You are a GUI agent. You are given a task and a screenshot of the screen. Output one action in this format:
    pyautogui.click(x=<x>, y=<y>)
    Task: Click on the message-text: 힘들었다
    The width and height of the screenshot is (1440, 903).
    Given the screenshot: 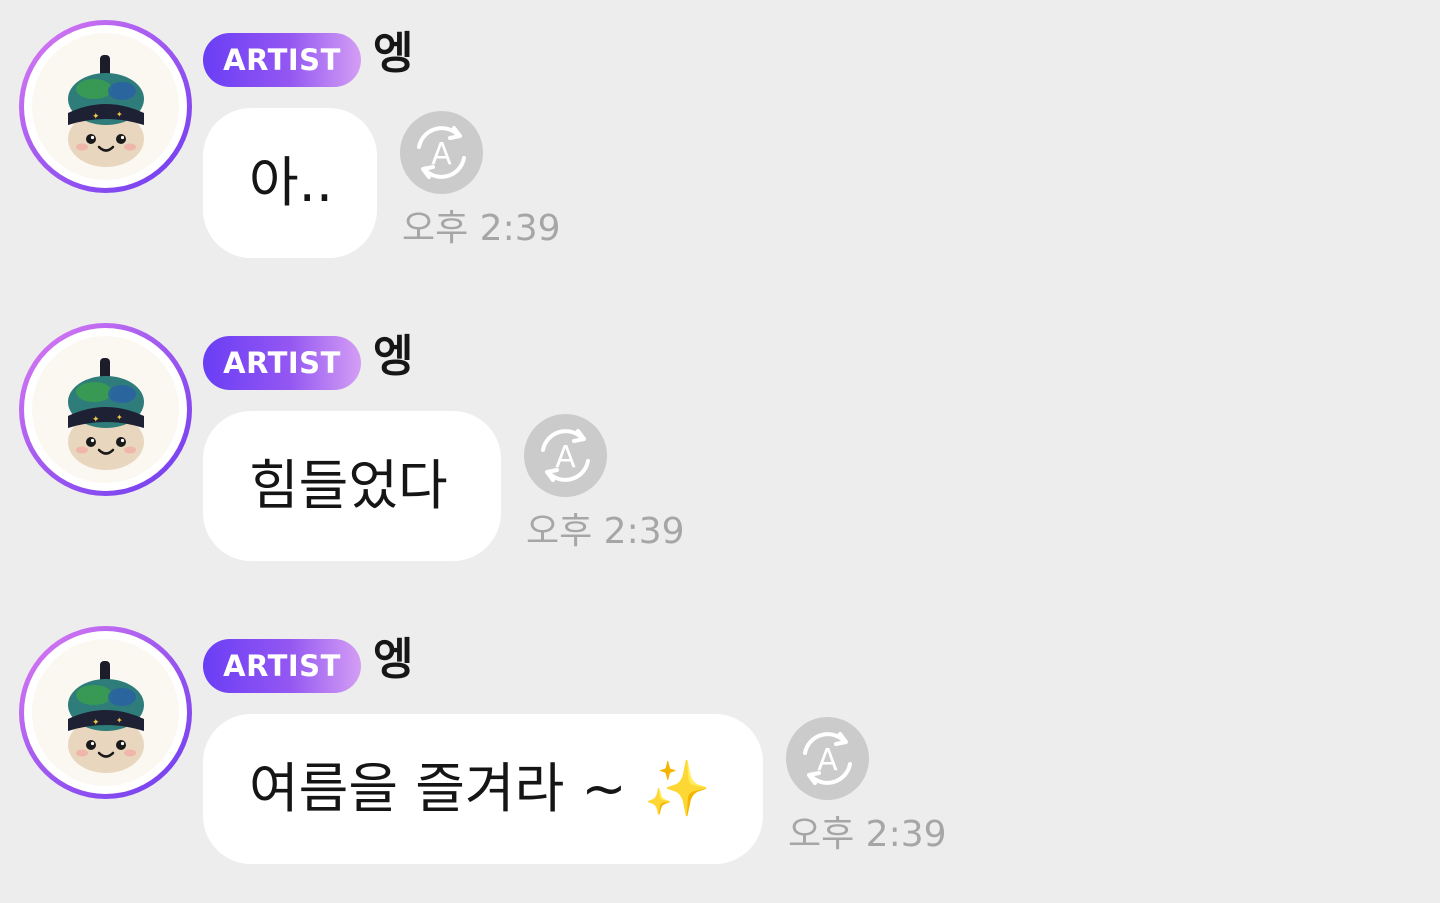 What is the action you would take?
    pyautogui.click(x=348, y=485)
    